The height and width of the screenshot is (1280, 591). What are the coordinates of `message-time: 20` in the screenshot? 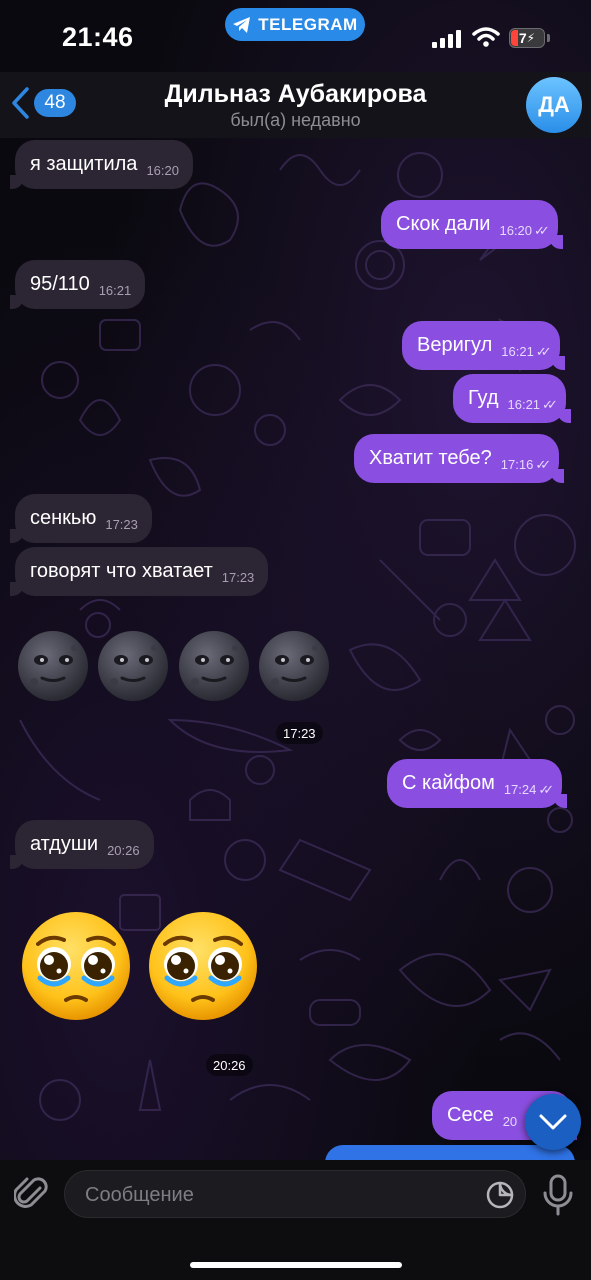 It's located at (510, 1121).